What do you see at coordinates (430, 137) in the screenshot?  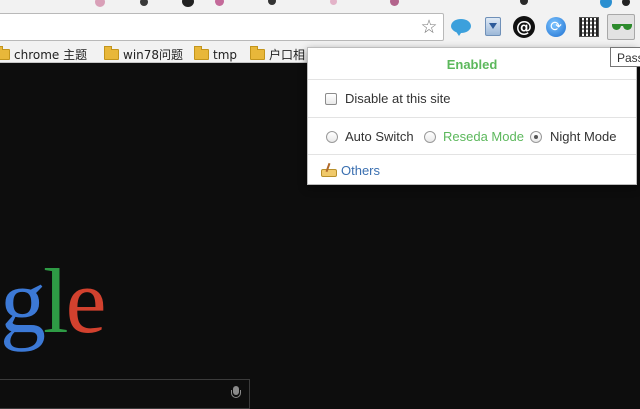 I see `reseda-mode-radio` at bounding box center [430, 137].